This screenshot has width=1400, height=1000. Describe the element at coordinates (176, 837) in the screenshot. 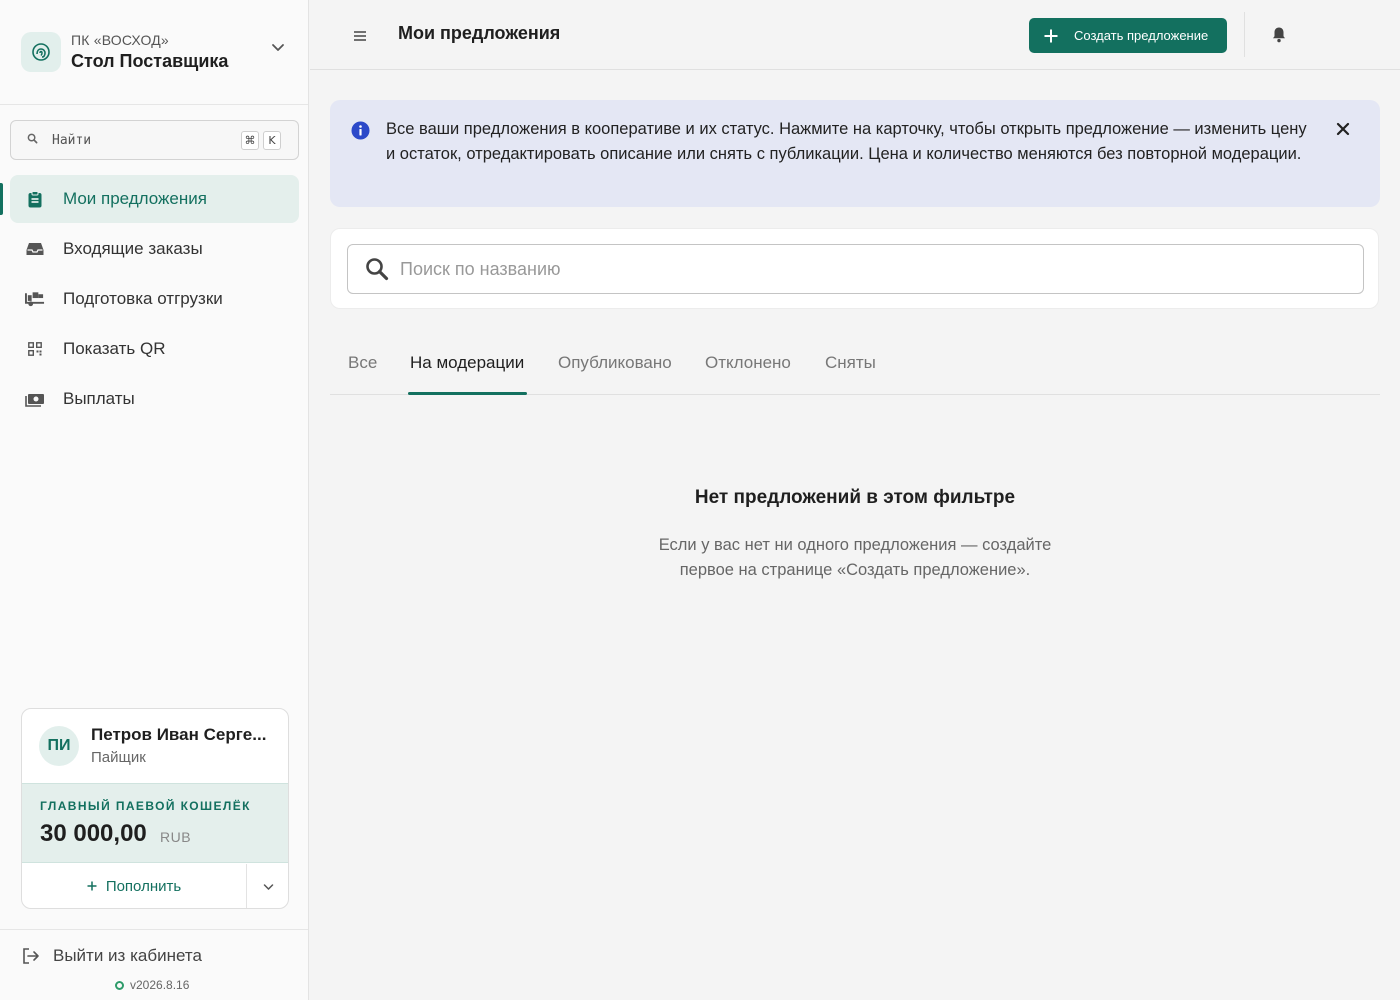

I see `wallet-currency: RUB` at that location.